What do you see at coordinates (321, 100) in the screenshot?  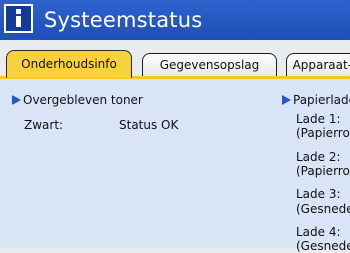 I see `paper-heading-label: Papierlade` at bounding box center [321, 100].